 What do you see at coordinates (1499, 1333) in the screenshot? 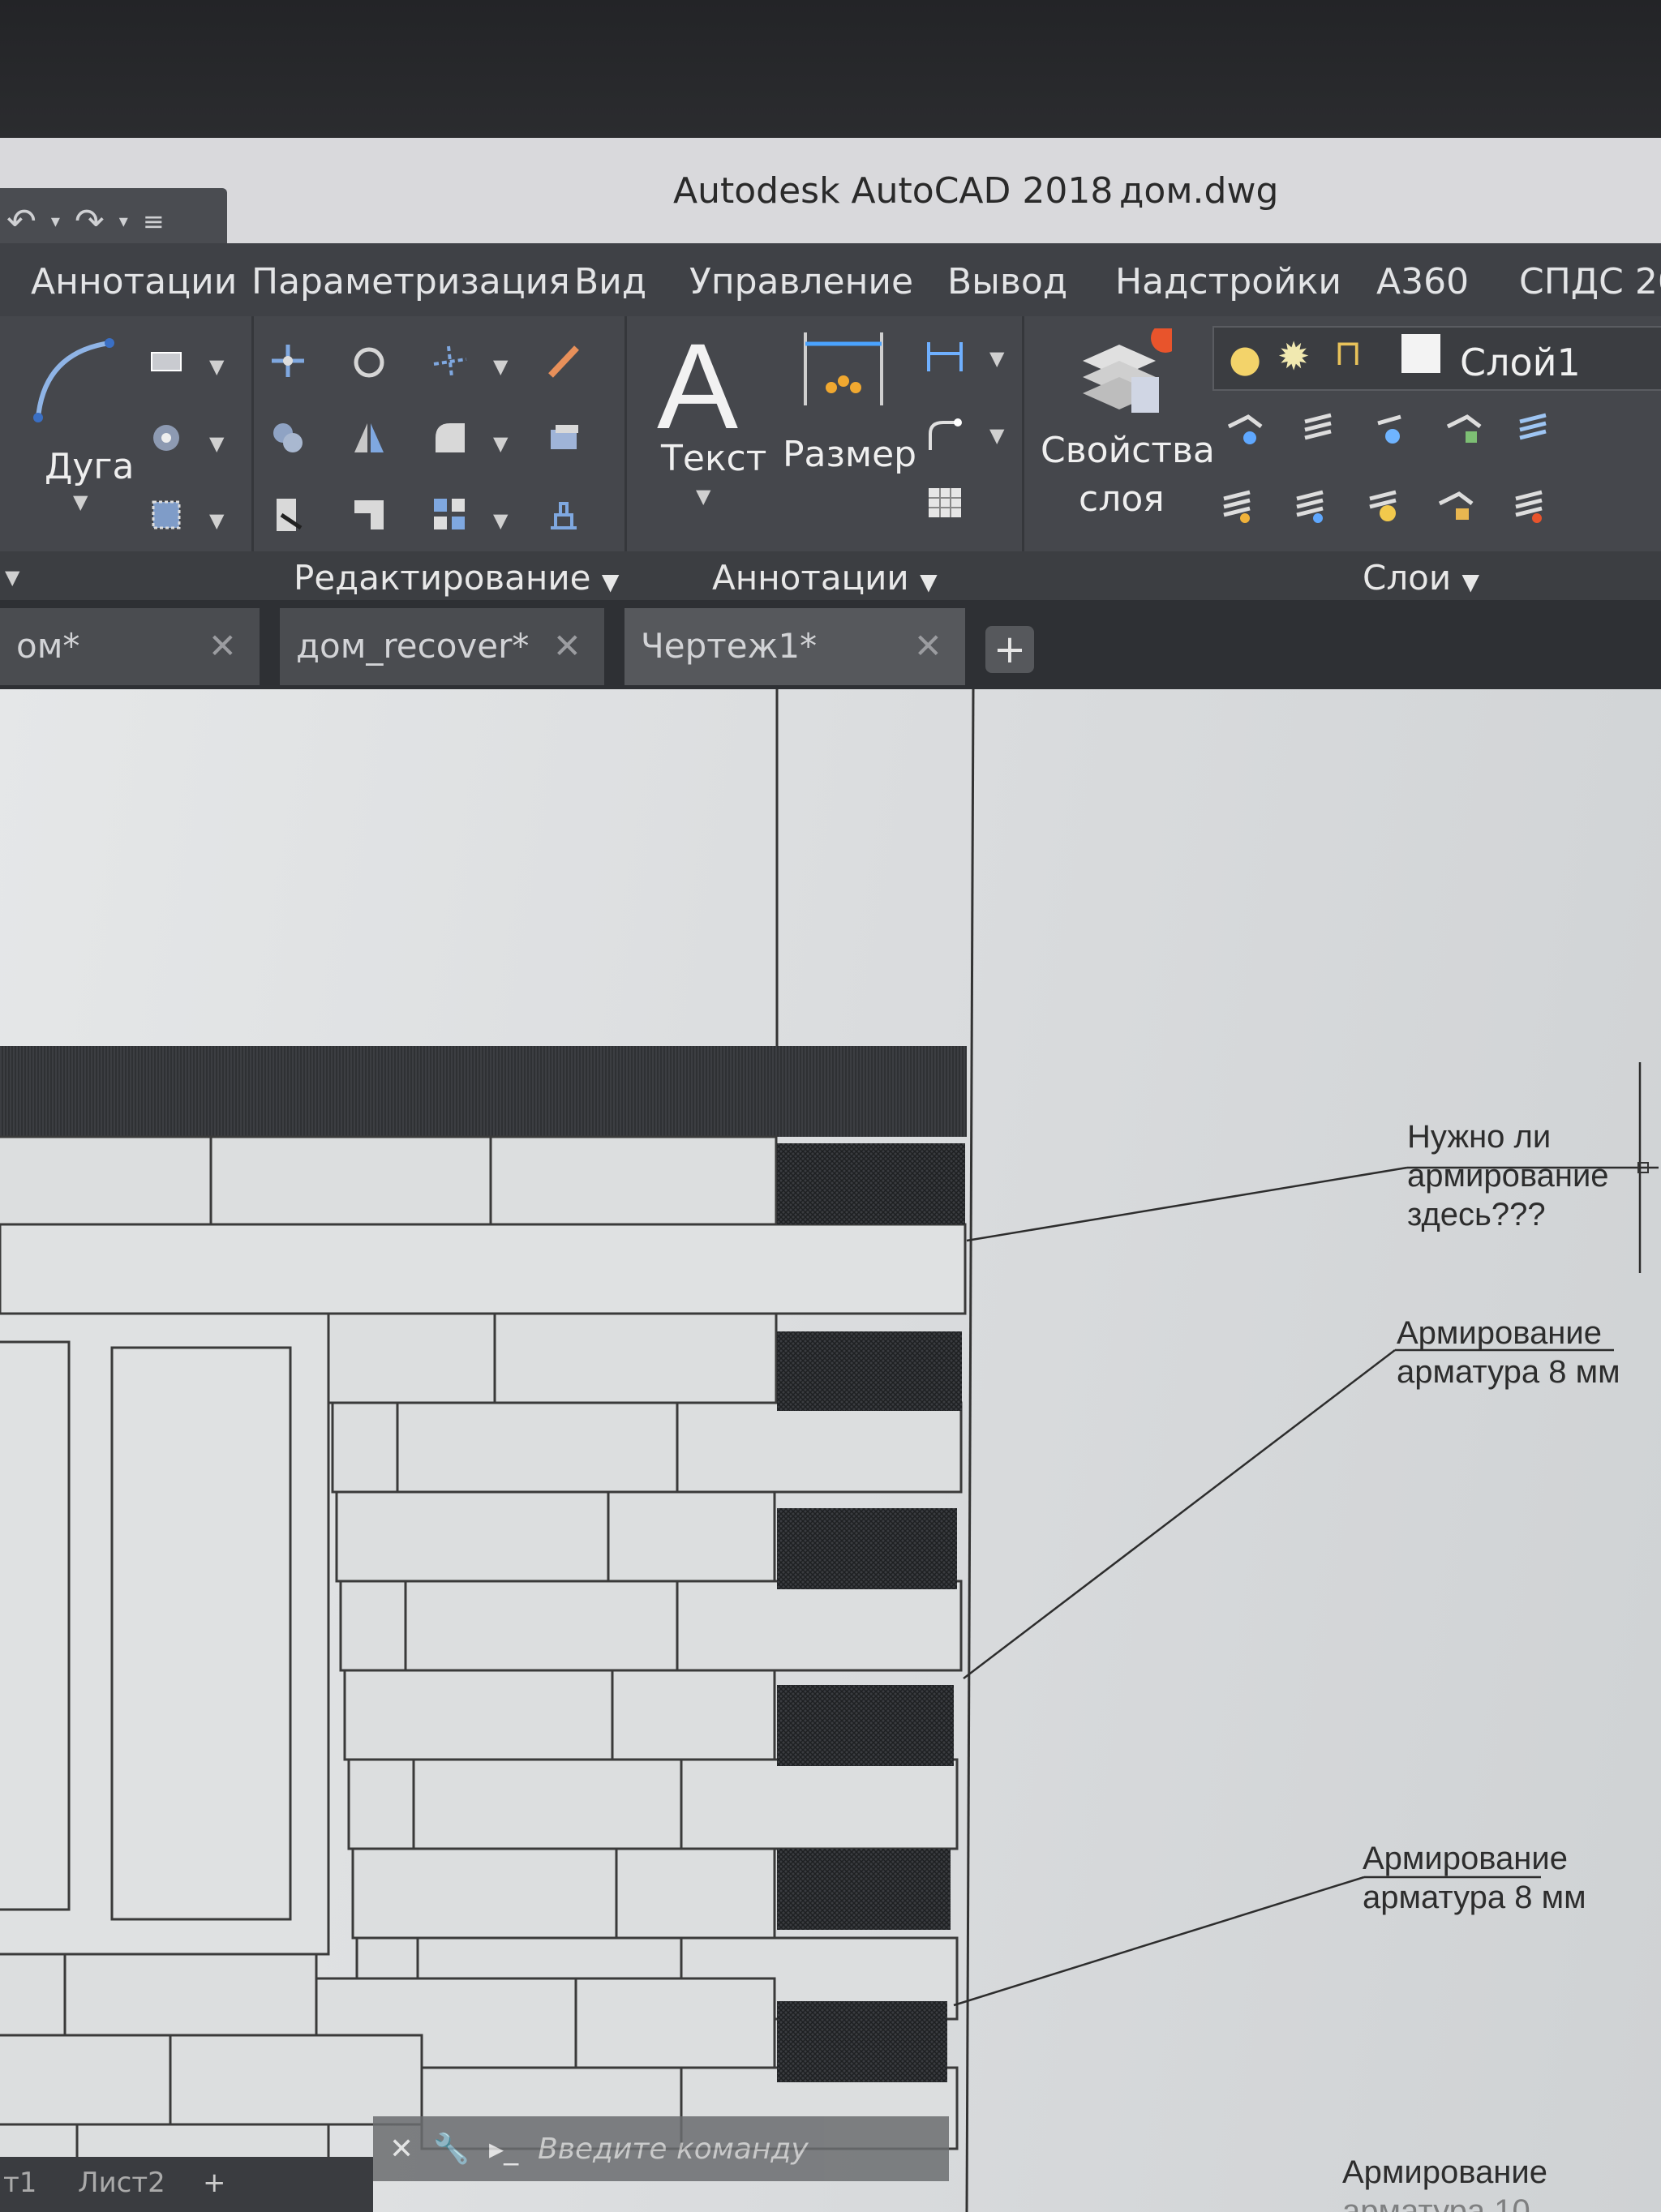
I see `note-line: Армирование` at bounding box center [1499, 1333].